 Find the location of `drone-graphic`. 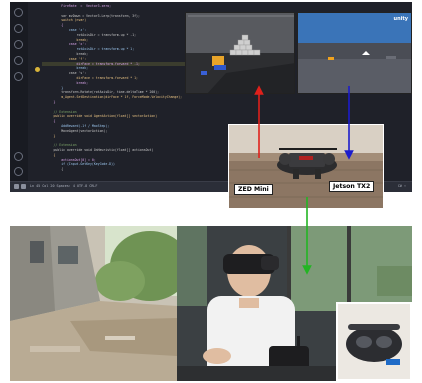

drone-graphic is located at coordinates (306, 166).